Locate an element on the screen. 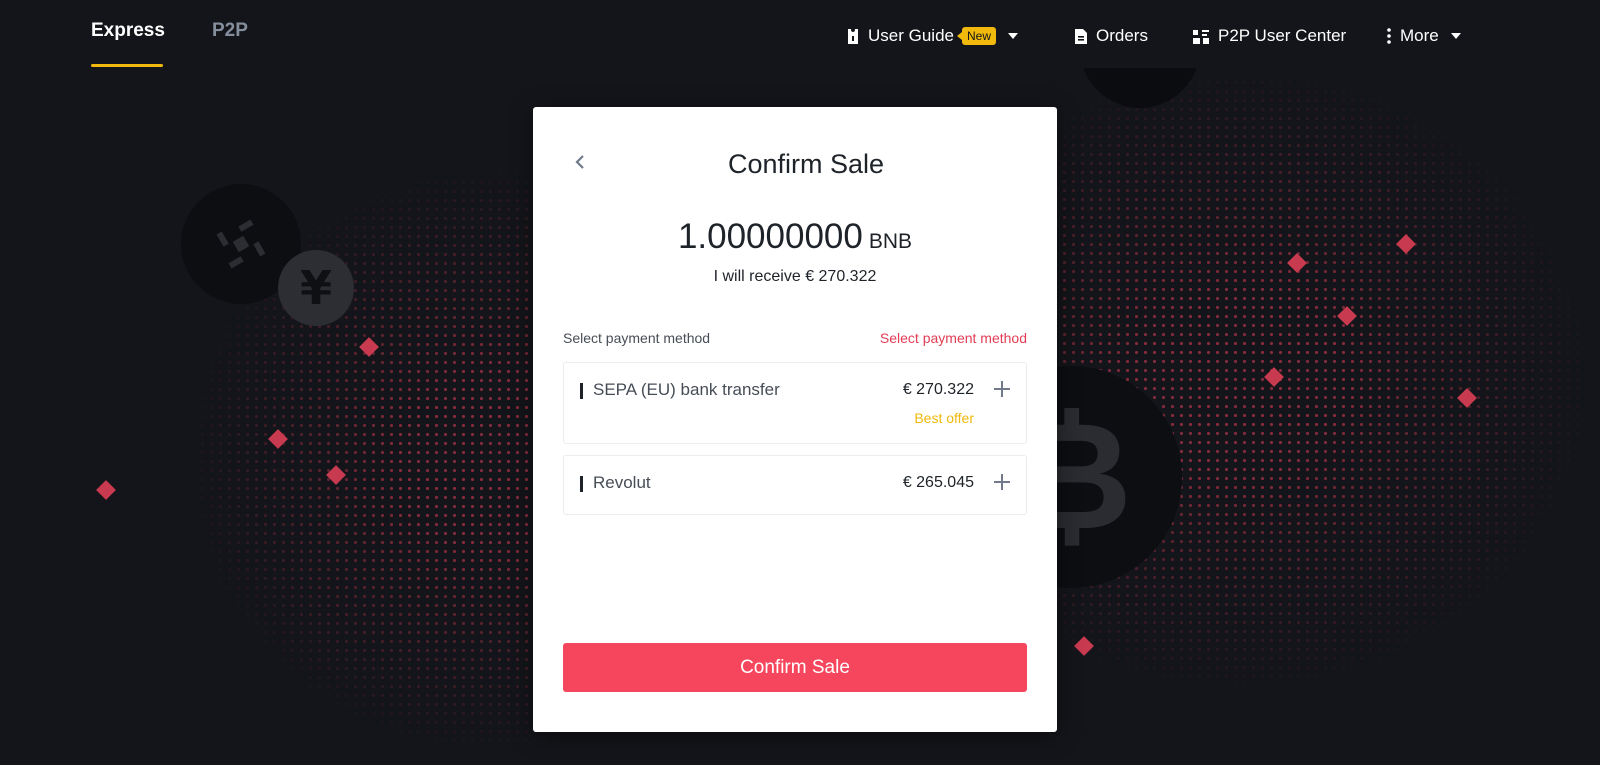  tab-express: Express is located at coordinates (128, 31).